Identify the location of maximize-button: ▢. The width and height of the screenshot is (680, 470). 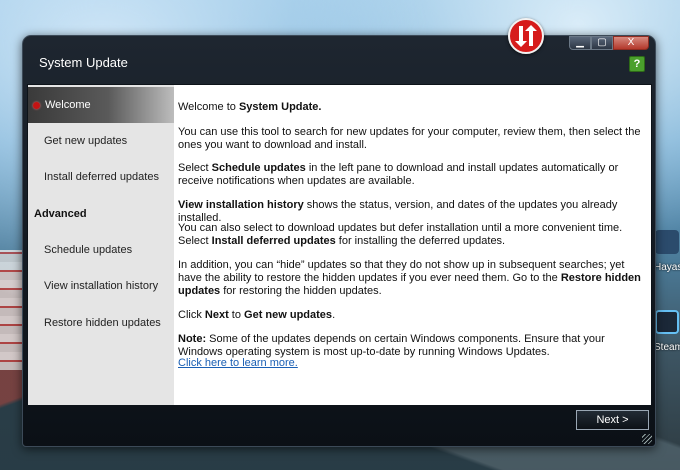
(602, 43).